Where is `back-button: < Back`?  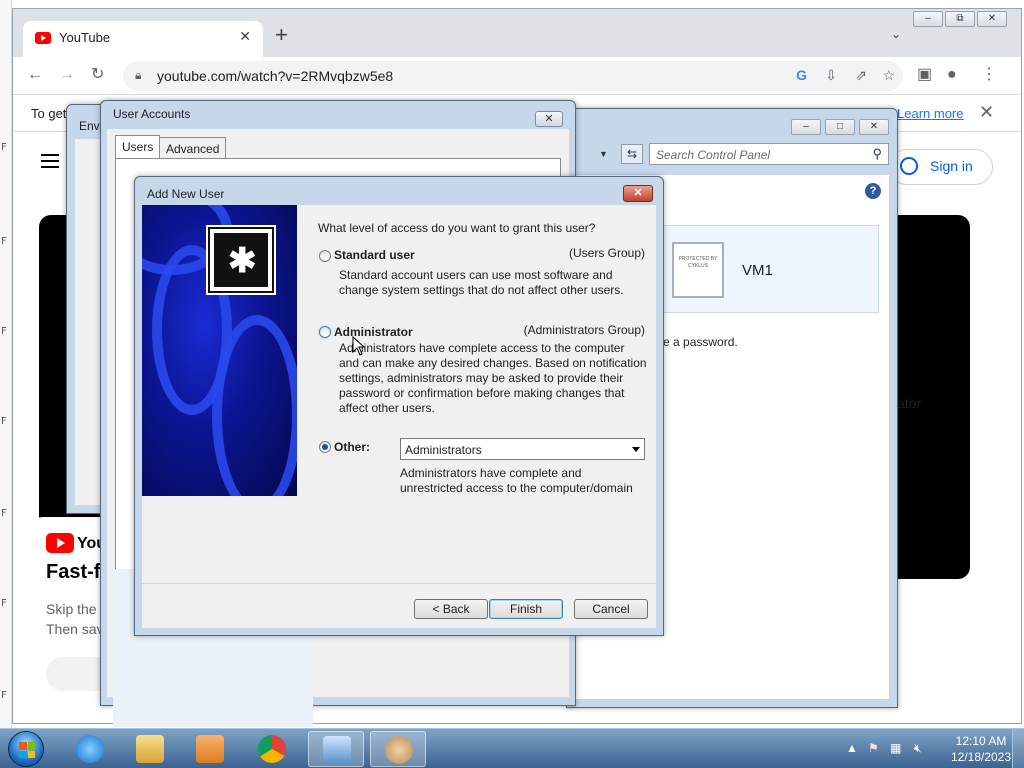 back-button: < Back is located at coordinates (451, 609).